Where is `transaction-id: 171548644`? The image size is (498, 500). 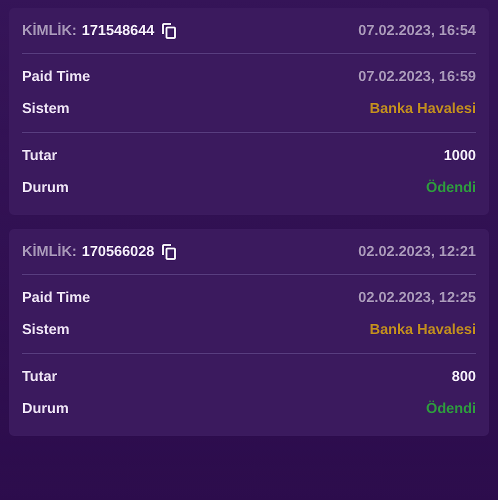
transaction-id: 171548644 is located at coordinates (118, 30).